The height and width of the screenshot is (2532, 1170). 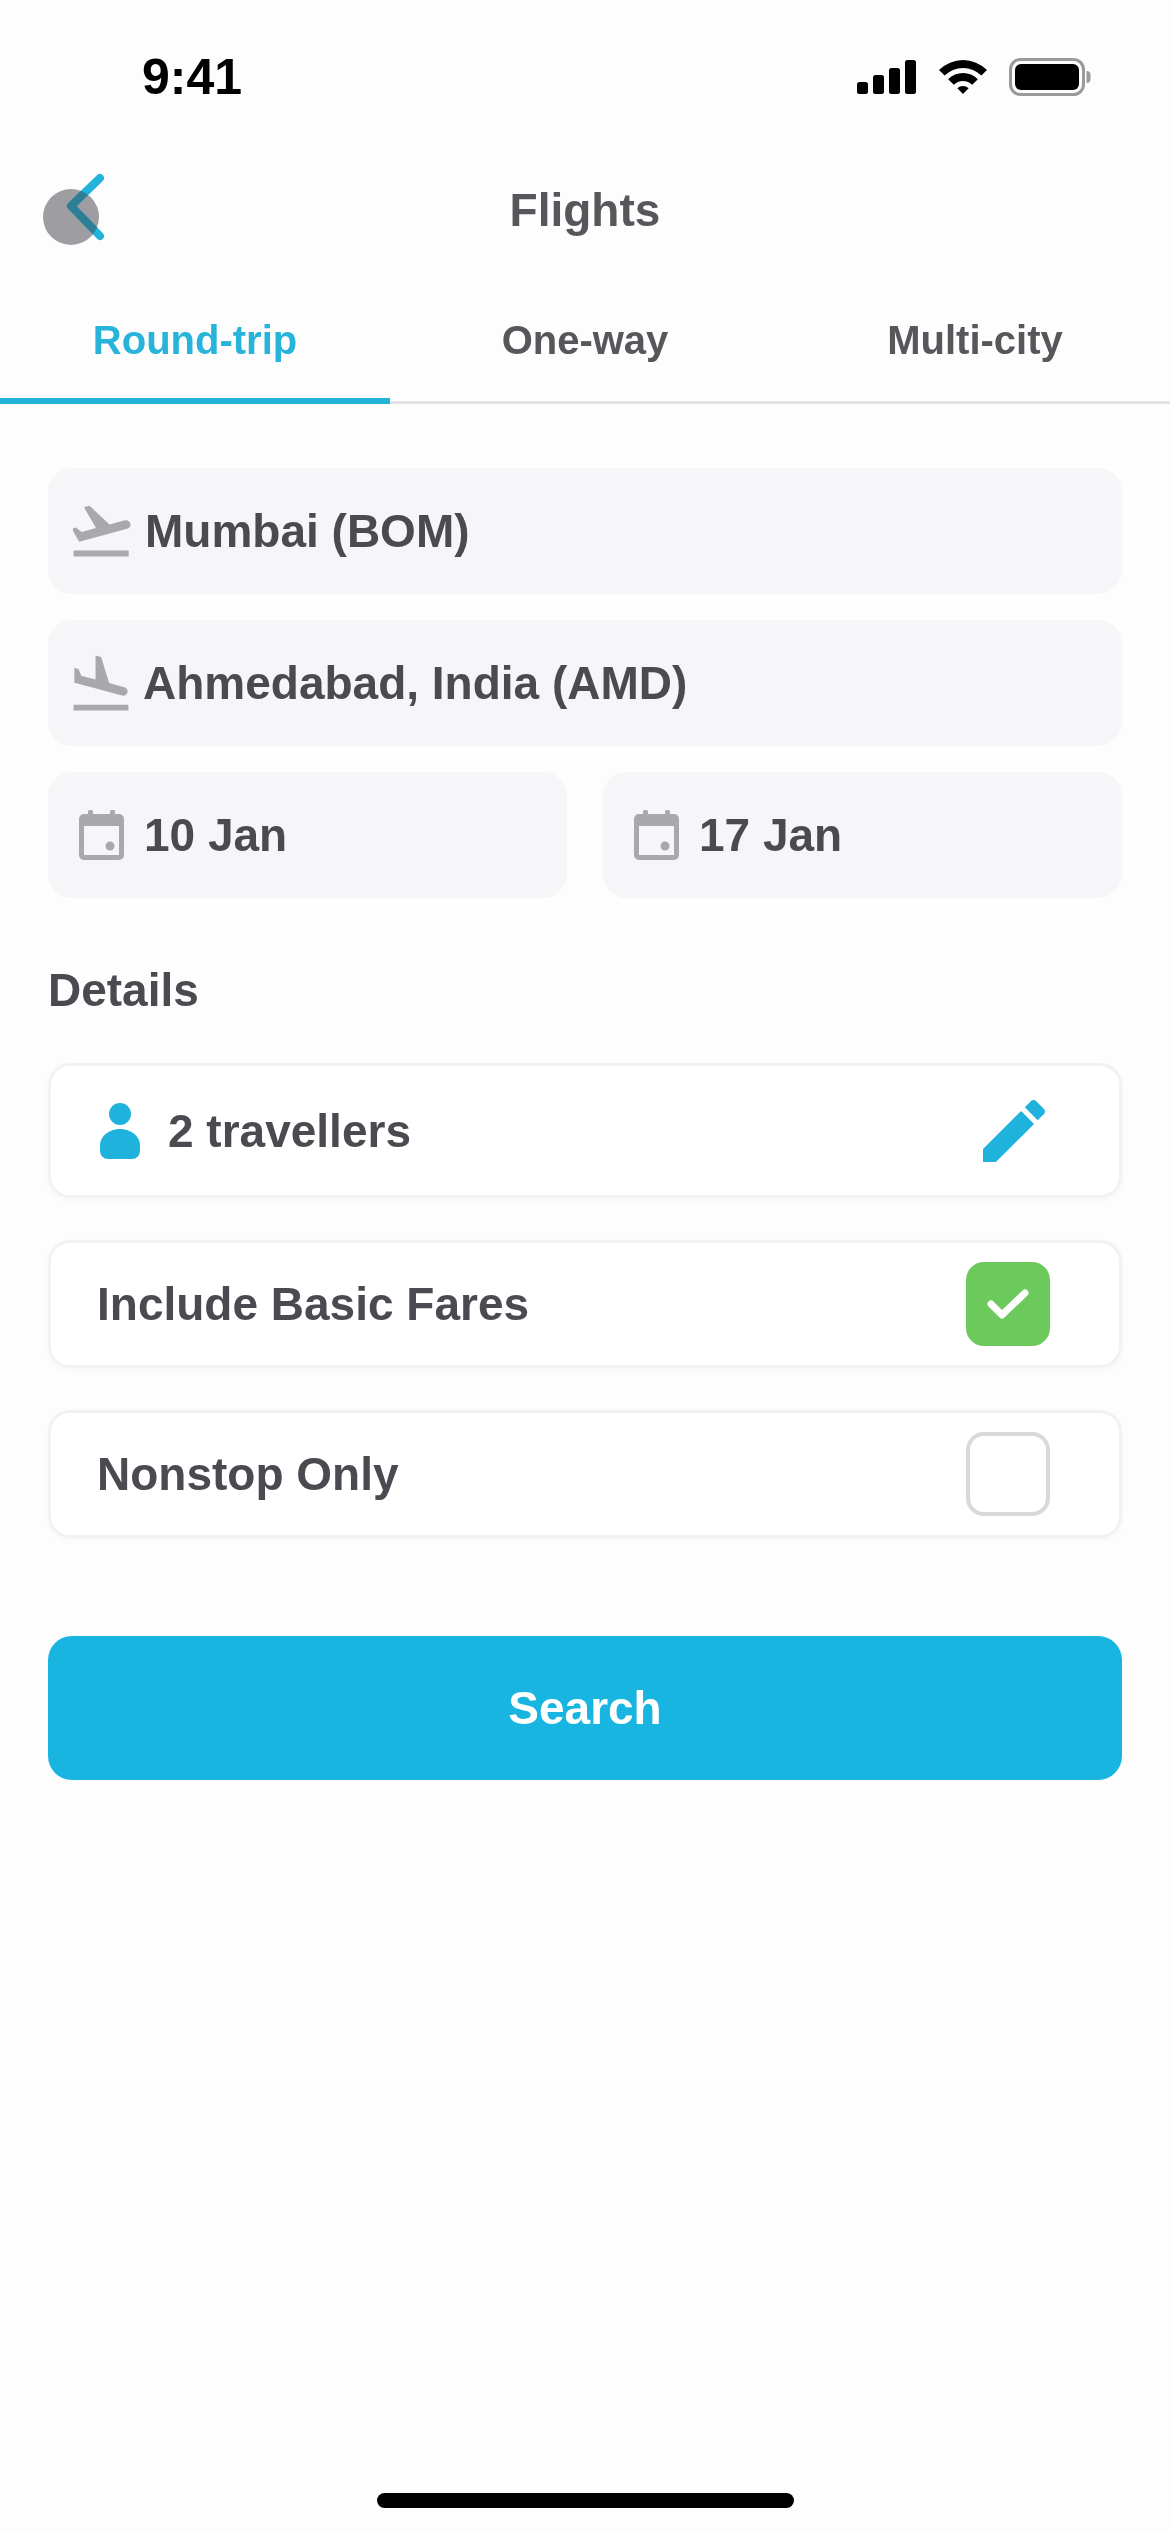 I want to click on departure-field: Mumbai (BOM), so click(x=585, y=531).